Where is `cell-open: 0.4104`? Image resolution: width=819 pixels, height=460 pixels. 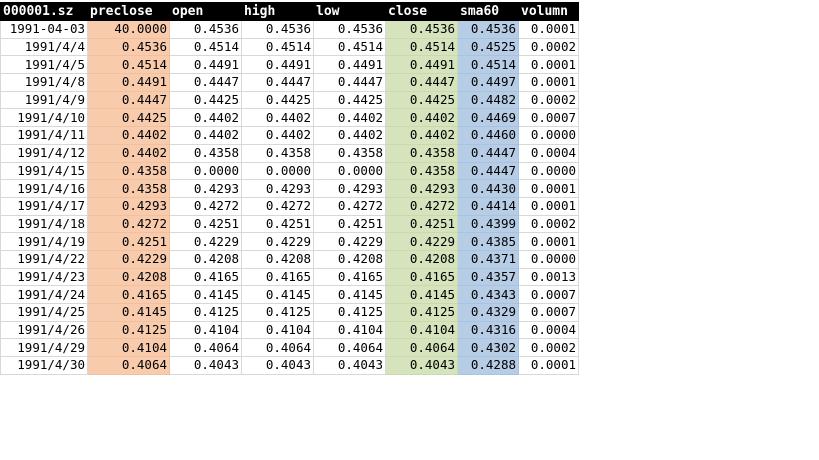 cell-open: 0.4104 is located at coordinates (205, 330).